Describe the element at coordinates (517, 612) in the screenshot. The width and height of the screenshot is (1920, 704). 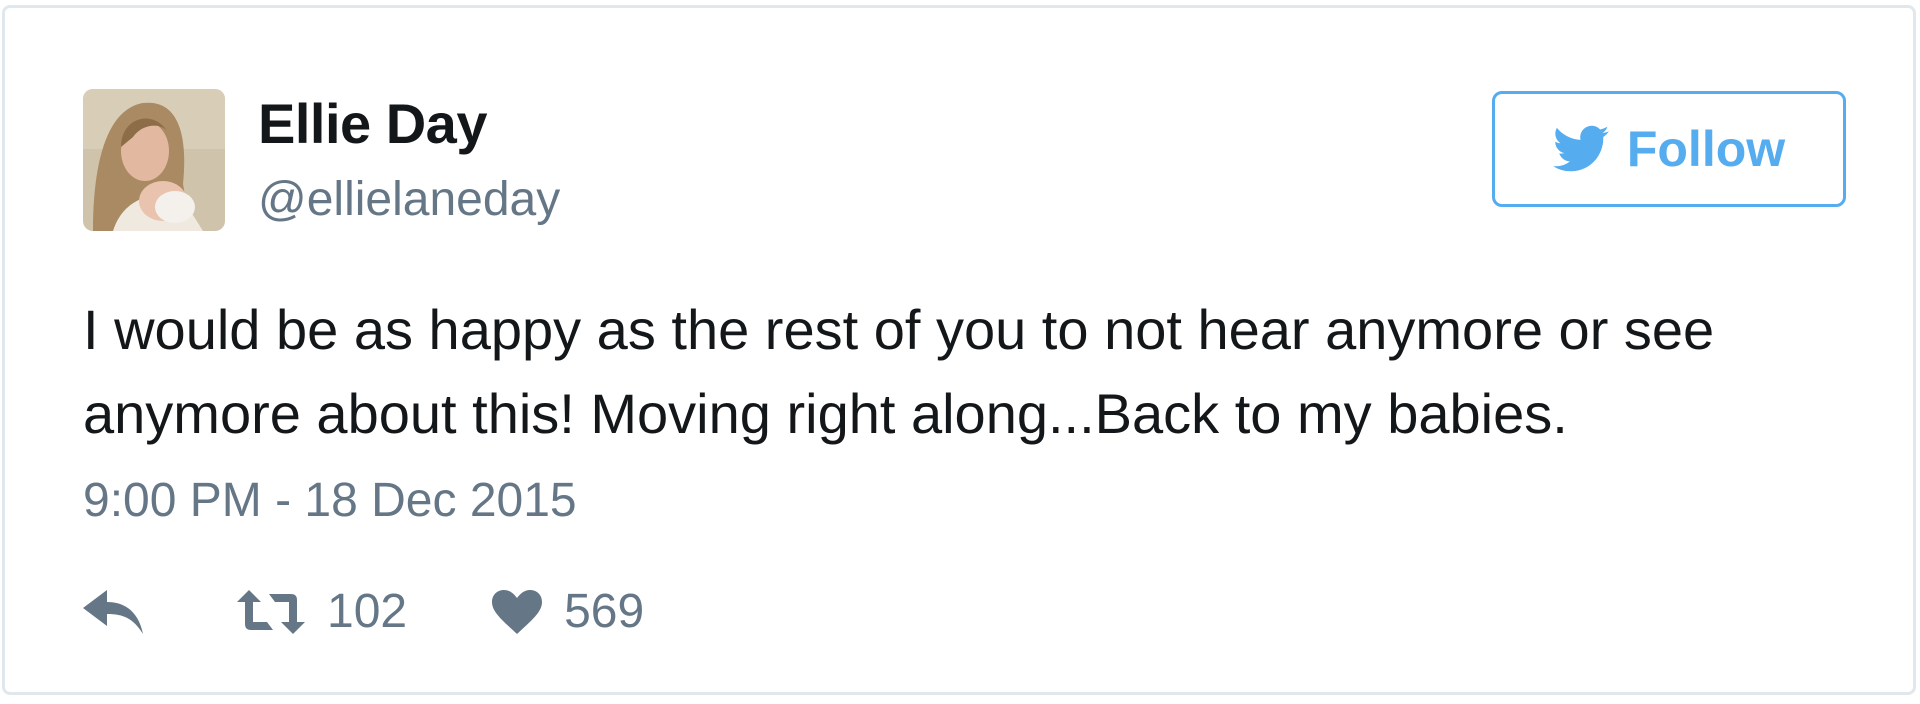
I see `heart-icon` at that location.